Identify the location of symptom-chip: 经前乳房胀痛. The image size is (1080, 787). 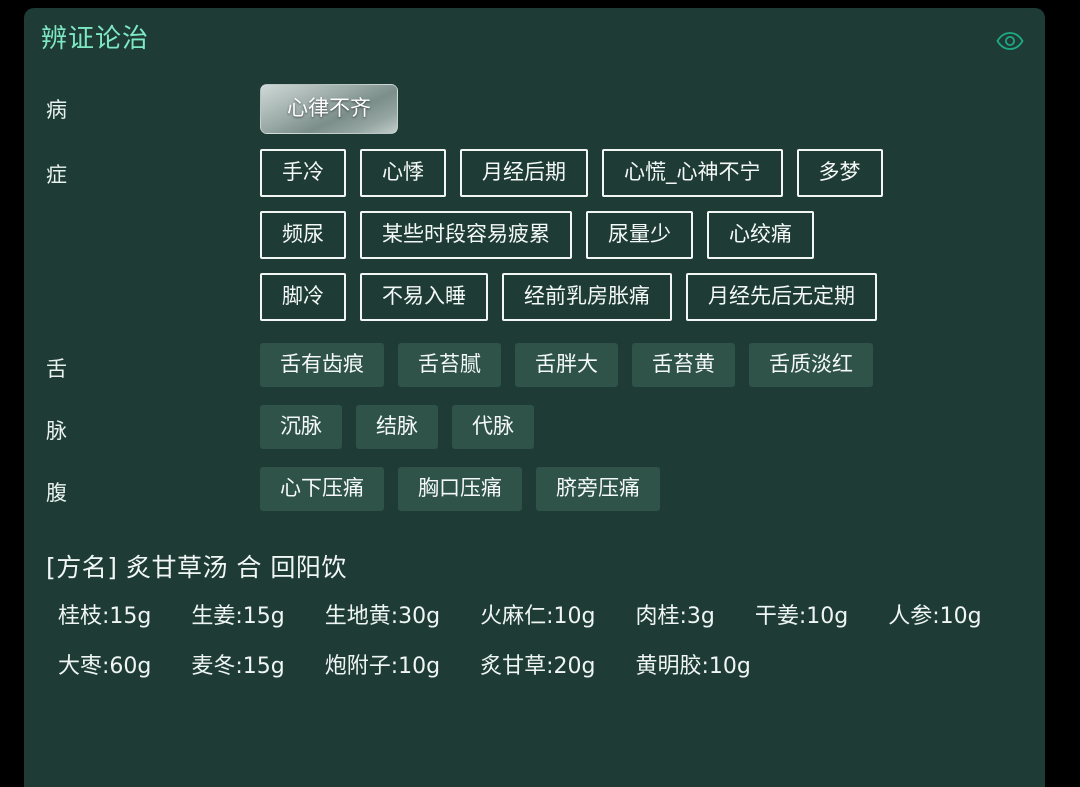
(587, 297).